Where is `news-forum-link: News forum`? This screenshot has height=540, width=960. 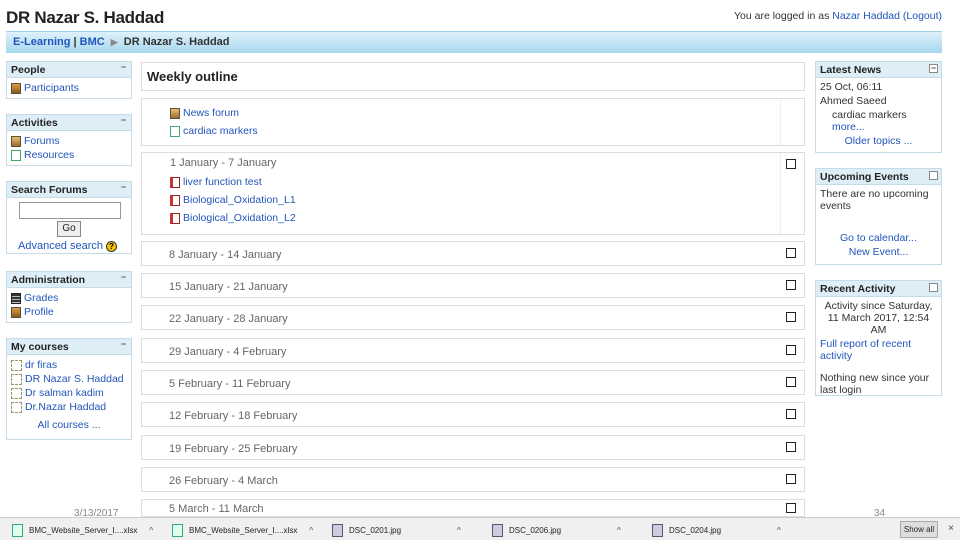 news-forum-link: News forum is located at coordinates (487, 113).